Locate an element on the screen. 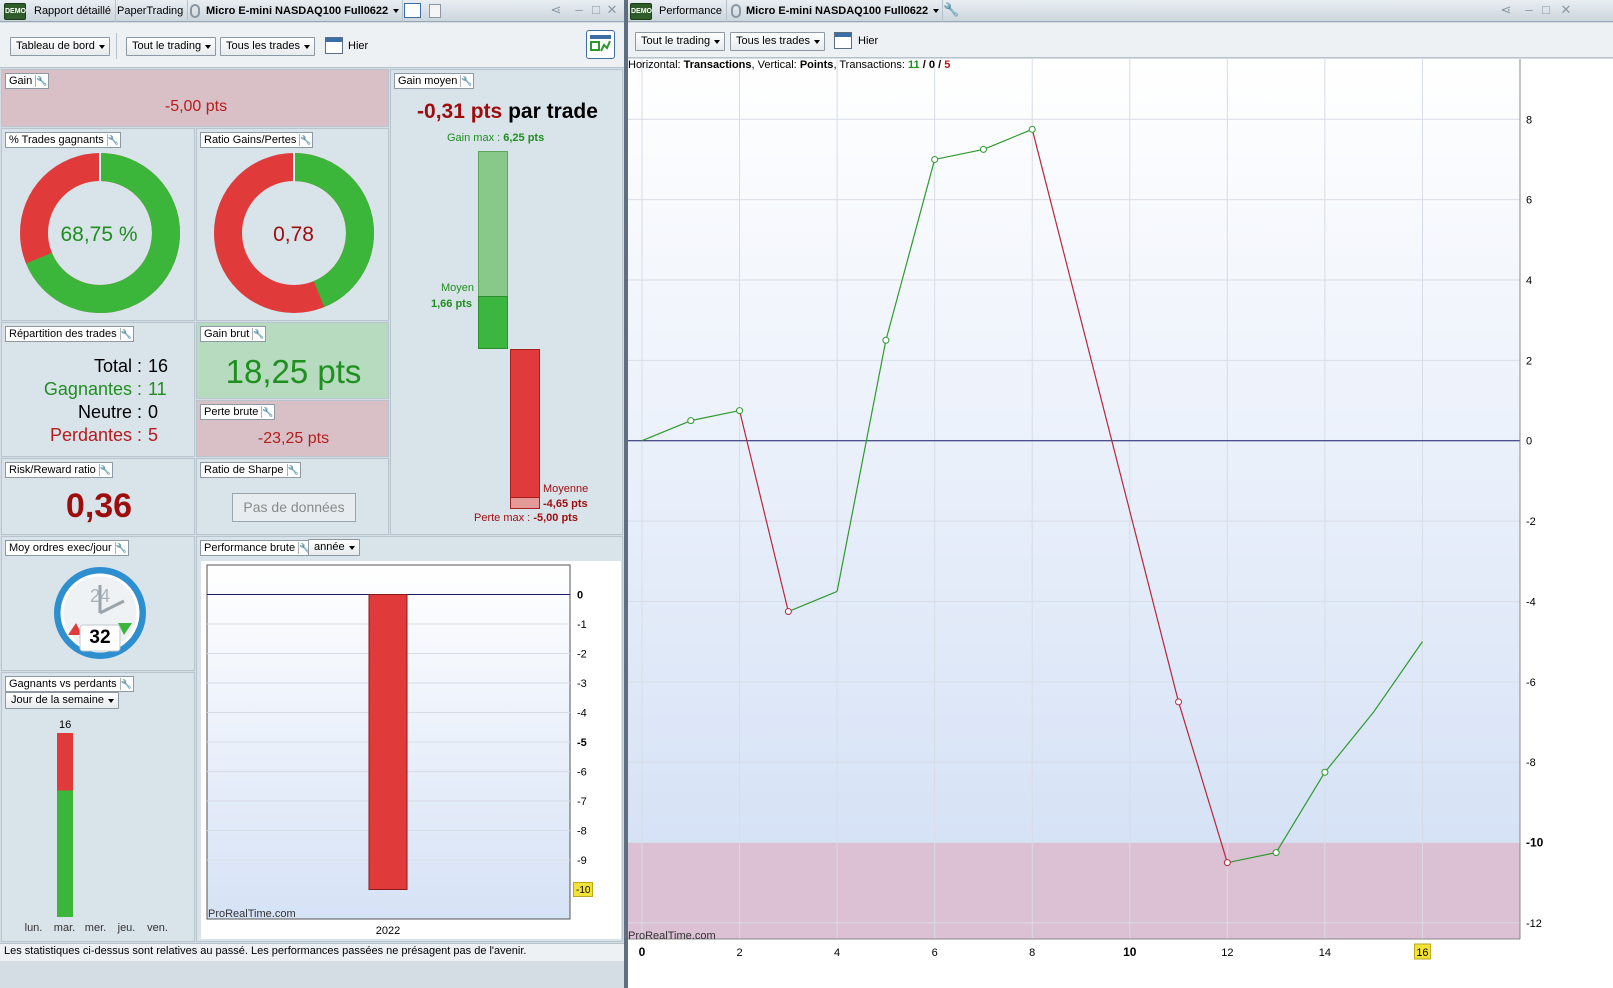 The width and height of the screenshot is (1613, 988). trades-dropdown-label: Tous les trades is located at coordinates (773, 41).